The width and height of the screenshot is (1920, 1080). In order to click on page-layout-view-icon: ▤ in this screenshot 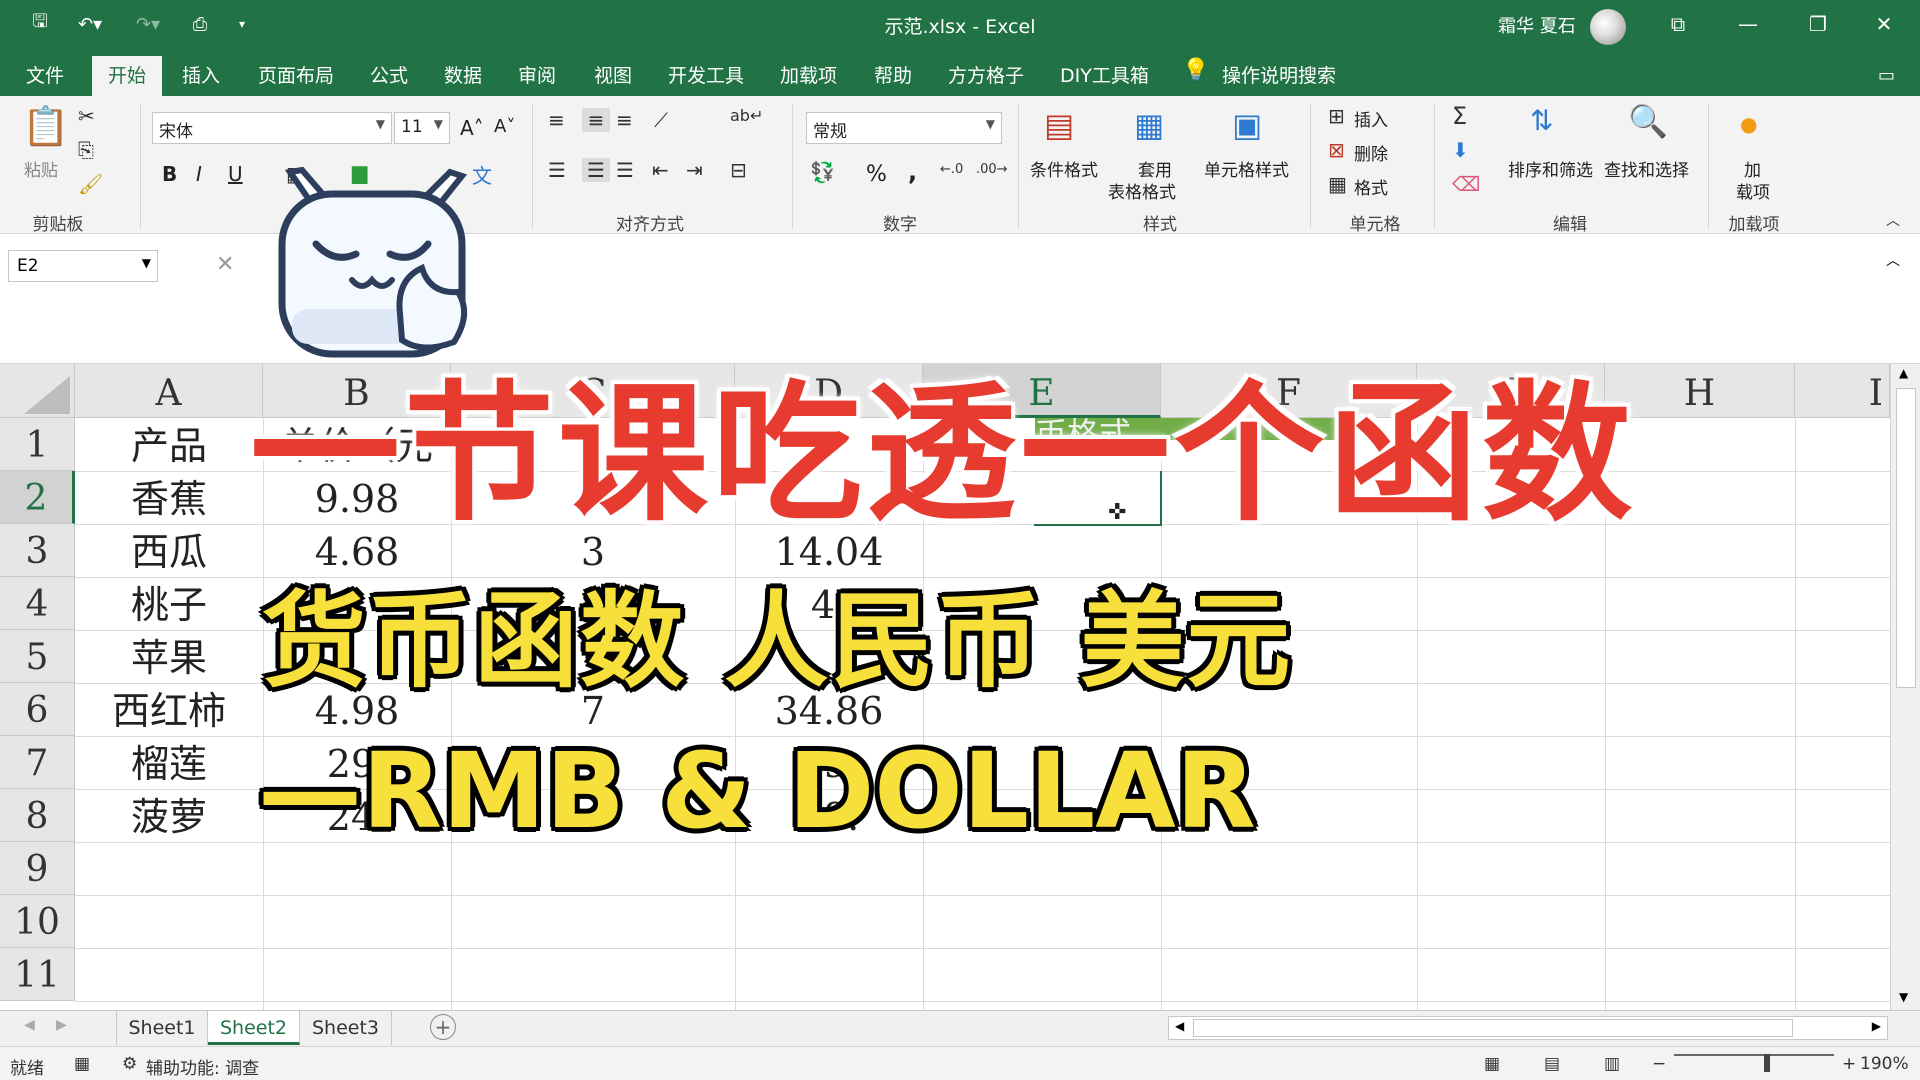, I will do `click(1552, 1064)`.